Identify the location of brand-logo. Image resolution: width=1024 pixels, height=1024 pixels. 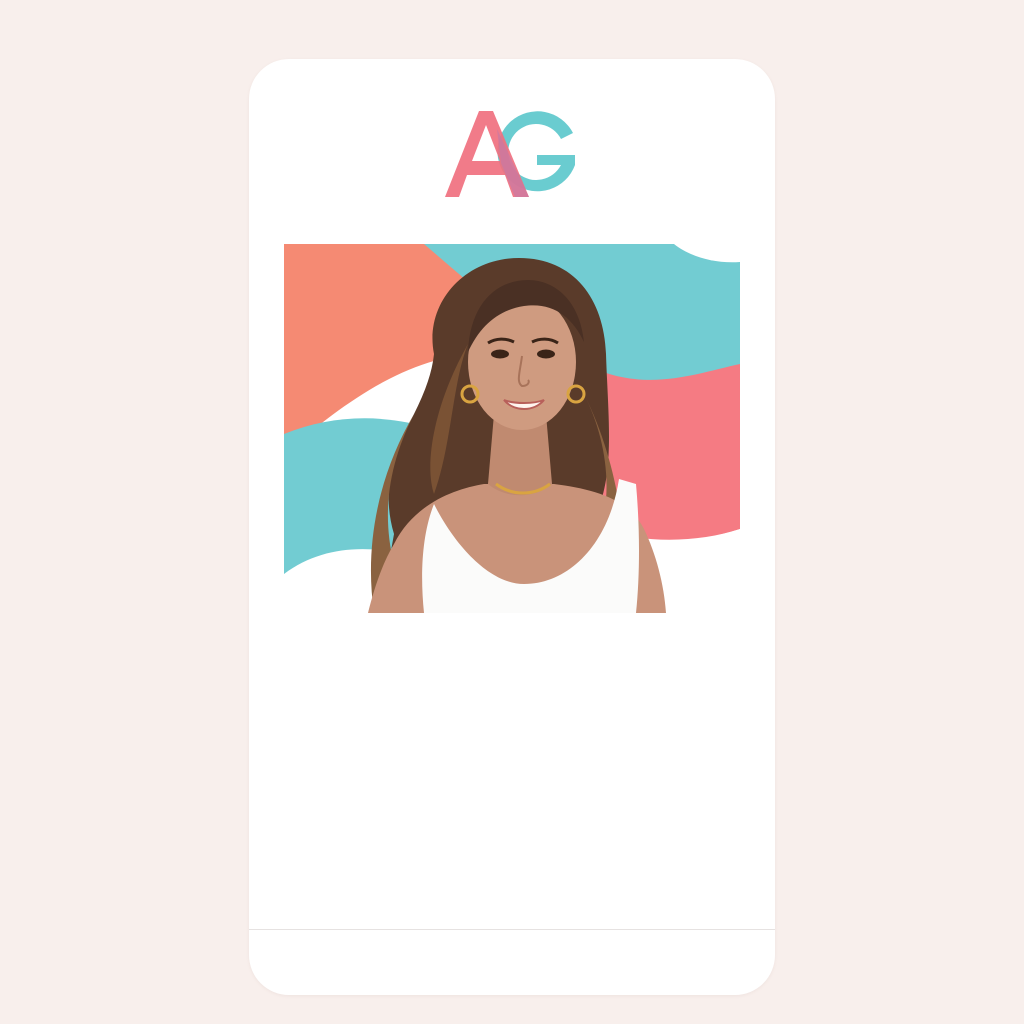
(512, 153).